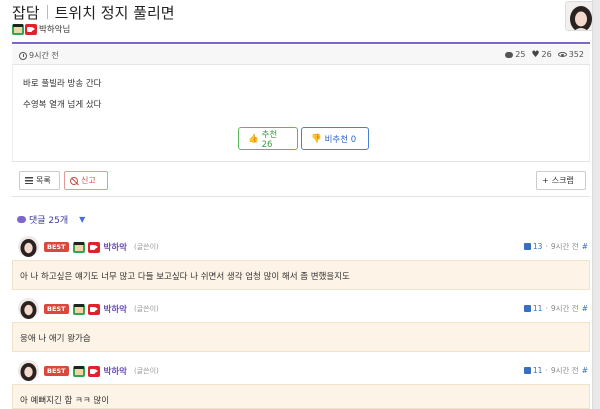 The image size is (600, 409). What do you see at coordinates (62, 84) in the screenshot?
I see `post-line: 바로 풀빌라 방송 간다` at bounding box center [62, 84].